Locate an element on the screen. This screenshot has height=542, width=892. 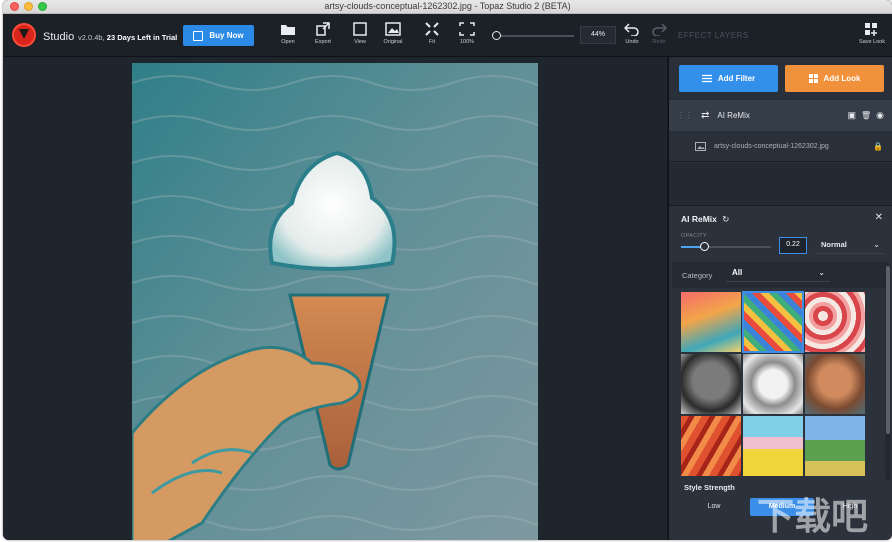
layer-row-ai-remix: ⋮⋮ ⇄ AI ReMix ▣ 🗑 ◉ is located at coordinates (780, 115).